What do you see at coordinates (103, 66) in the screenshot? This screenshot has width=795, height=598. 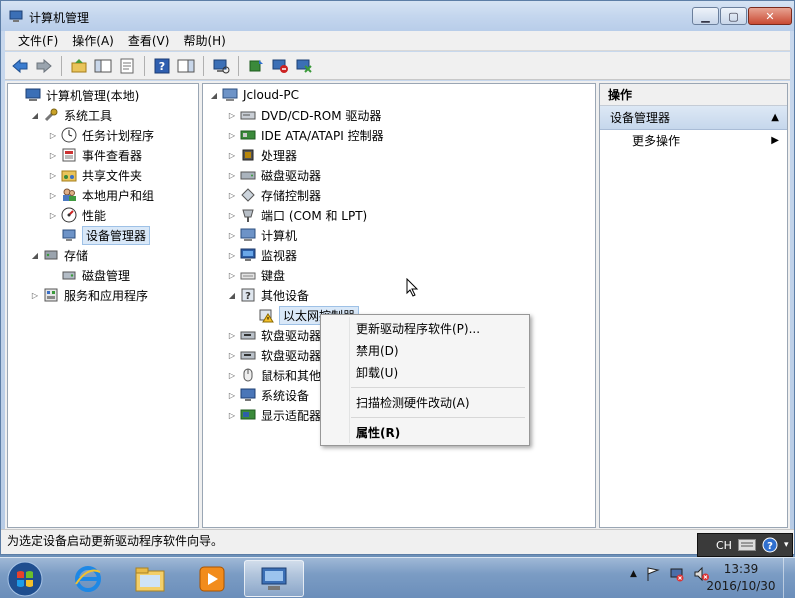 I see `show-tree-icon` at bounding box center [103, 66].